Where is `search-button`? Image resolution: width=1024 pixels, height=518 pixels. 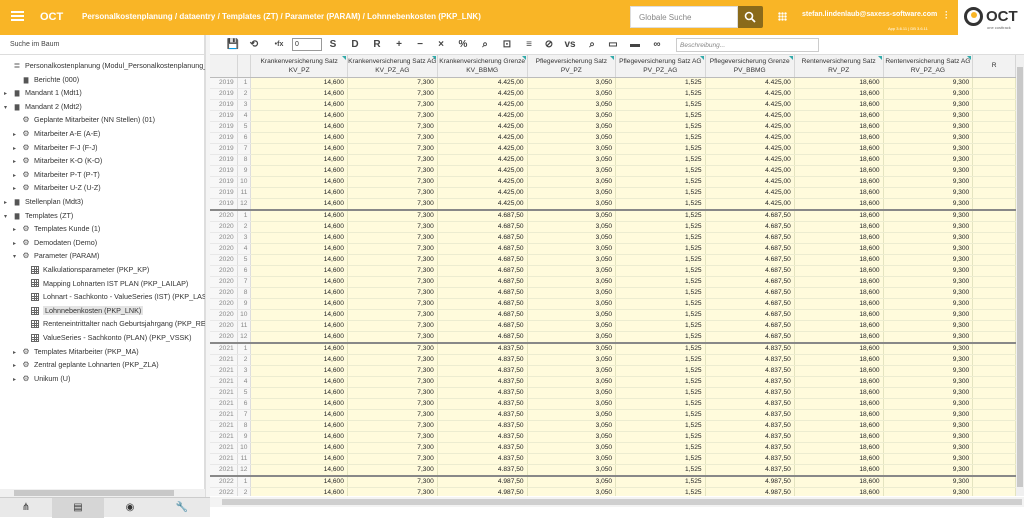
search-button is located at coordinates (750, 17).